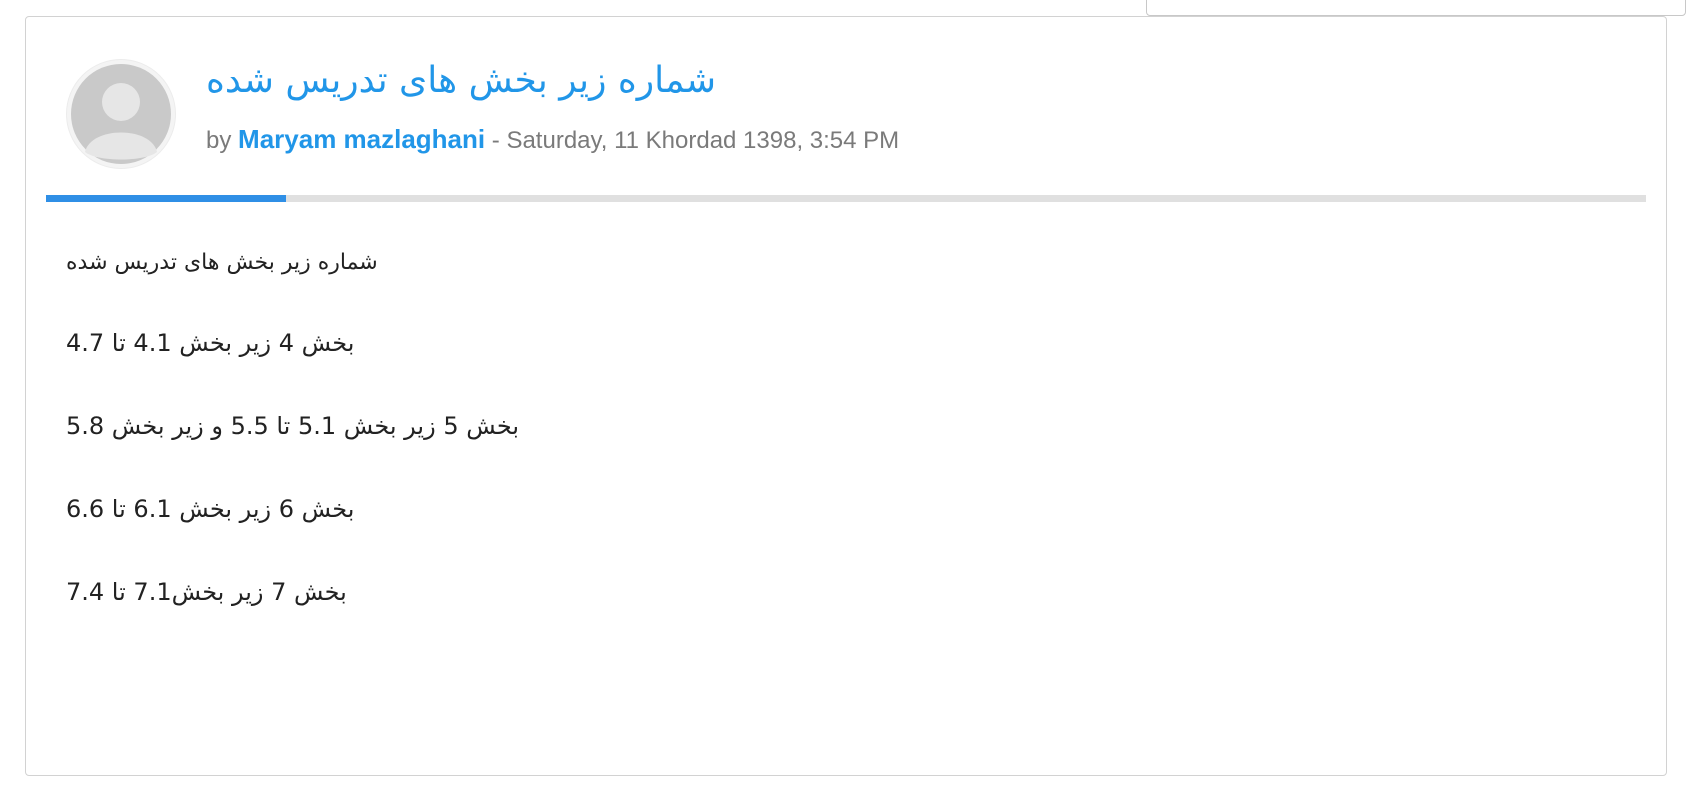 This screenshot has width=1700, height=788. Describe the element at coordinates (361, 139) in the screenshot. I see `author-link: Maryam mazlaghani` at that location.